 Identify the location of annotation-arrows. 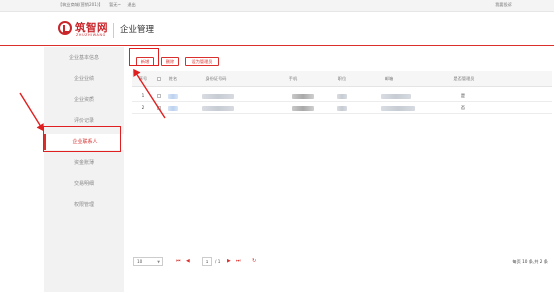
(92, 100).